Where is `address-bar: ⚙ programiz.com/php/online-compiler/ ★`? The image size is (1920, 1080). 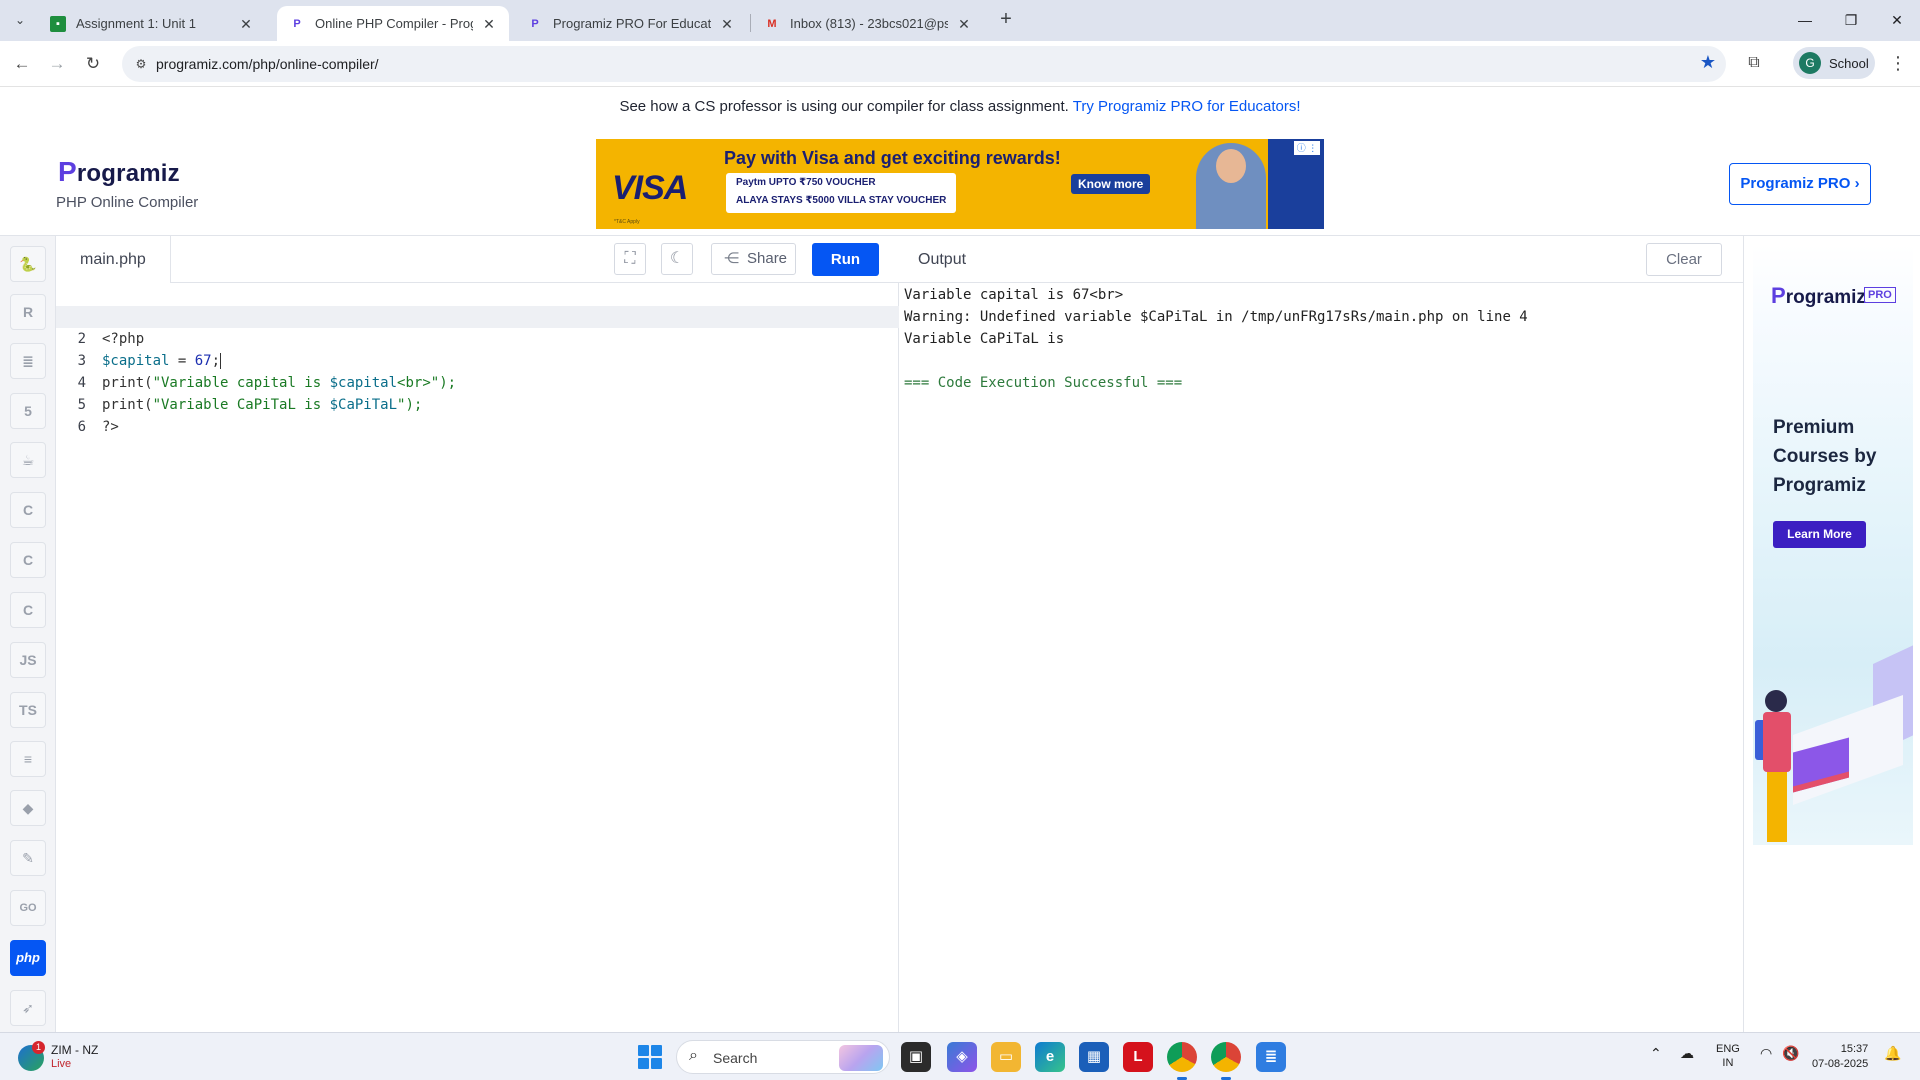
address-bar: ⚙ programiz.com/php/online-compiler/ ★ is located at coordinates (924, 64).